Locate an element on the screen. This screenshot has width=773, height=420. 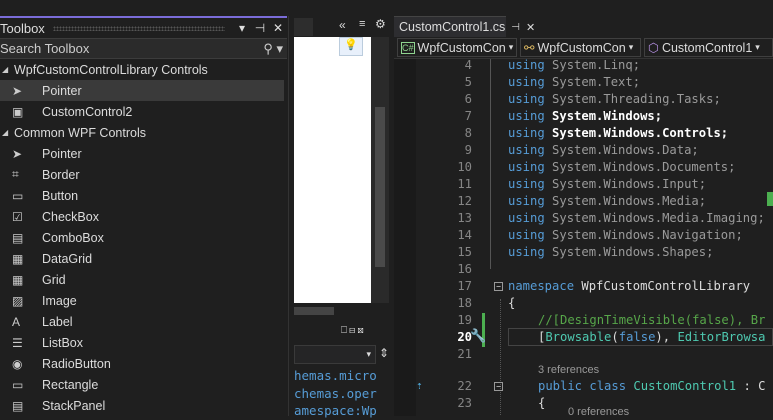
code-line: using System.Windows.Media.Imaging; is located at coordinates (636, 218).